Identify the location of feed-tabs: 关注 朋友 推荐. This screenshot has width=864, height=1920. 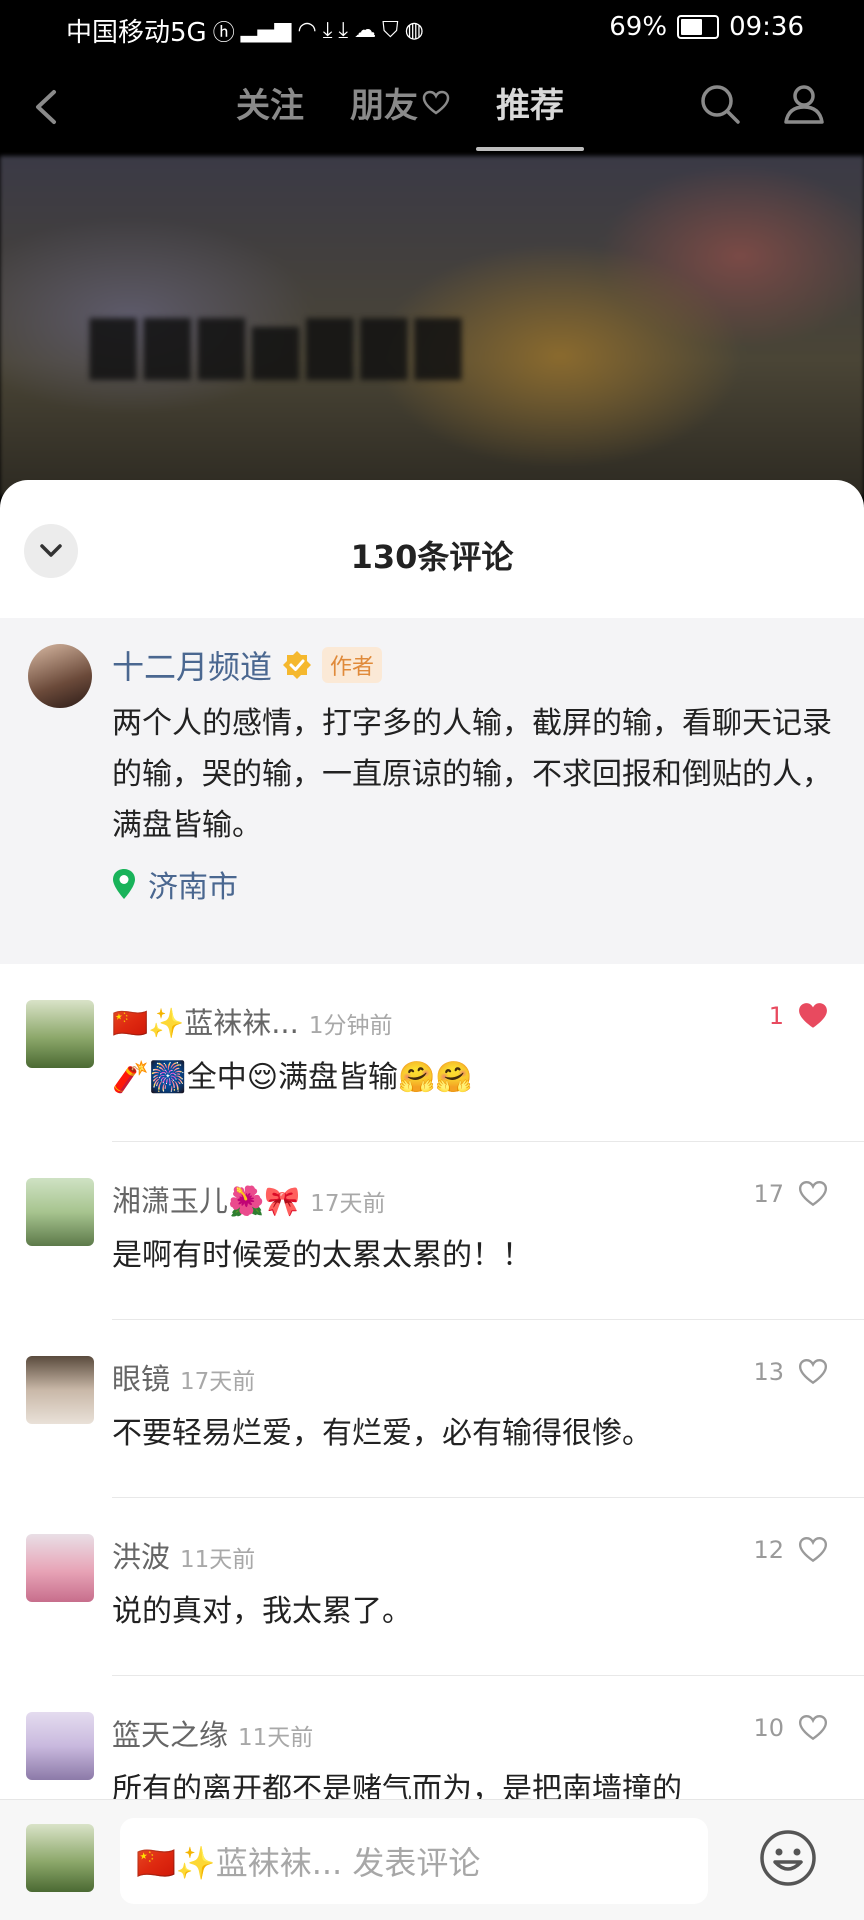
(410, 114).